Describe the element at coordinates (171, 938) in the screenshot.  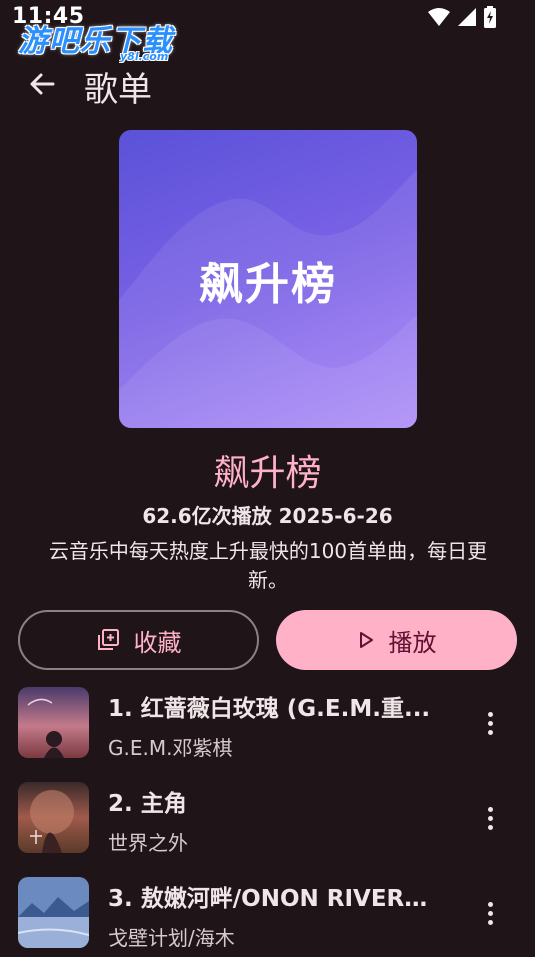
I see `song-artist: 戈壁计划/海木` at that location.